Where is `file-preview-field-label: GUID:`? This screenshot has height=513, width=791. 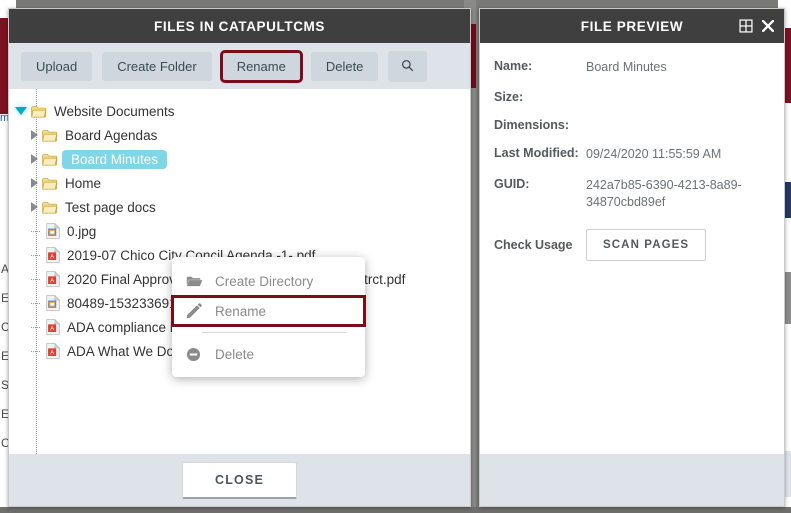
file-preview-field-label: GUID: is located at coordinates (512, 184).